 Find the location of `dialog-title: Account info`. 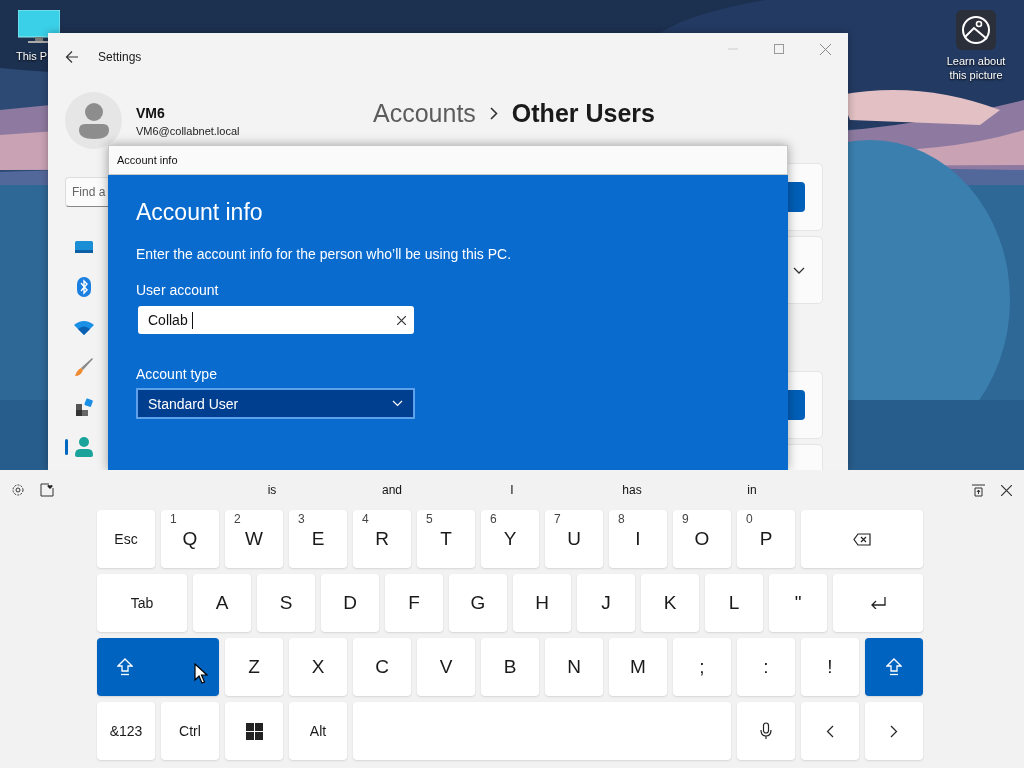

dialog-title: Account info is located at coordinates (448, 160).